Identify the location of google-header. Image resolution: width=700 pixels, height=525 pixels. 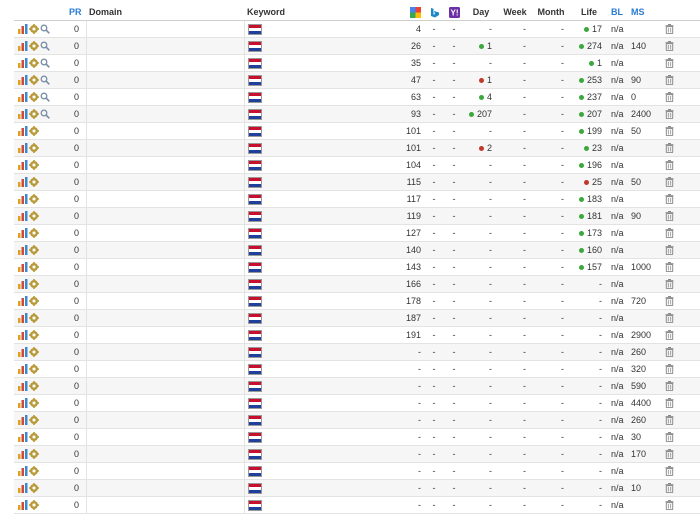
(415, 12).